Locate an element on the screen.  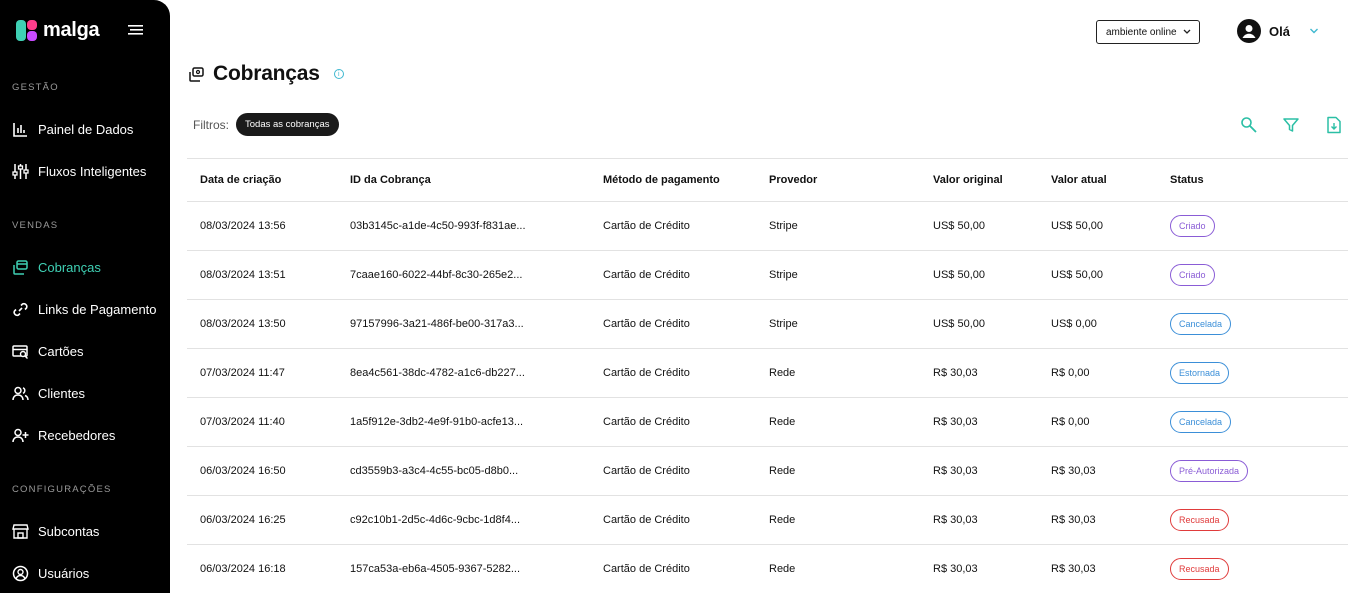
user-icon is located at coordinates (1249, 31).